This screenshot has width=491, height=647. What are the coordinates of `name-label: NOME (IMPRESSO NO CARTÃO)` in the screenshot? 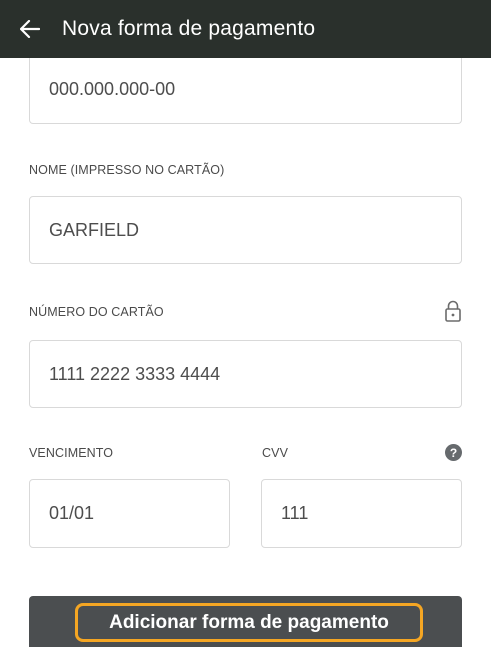 It's located at (127, 170).